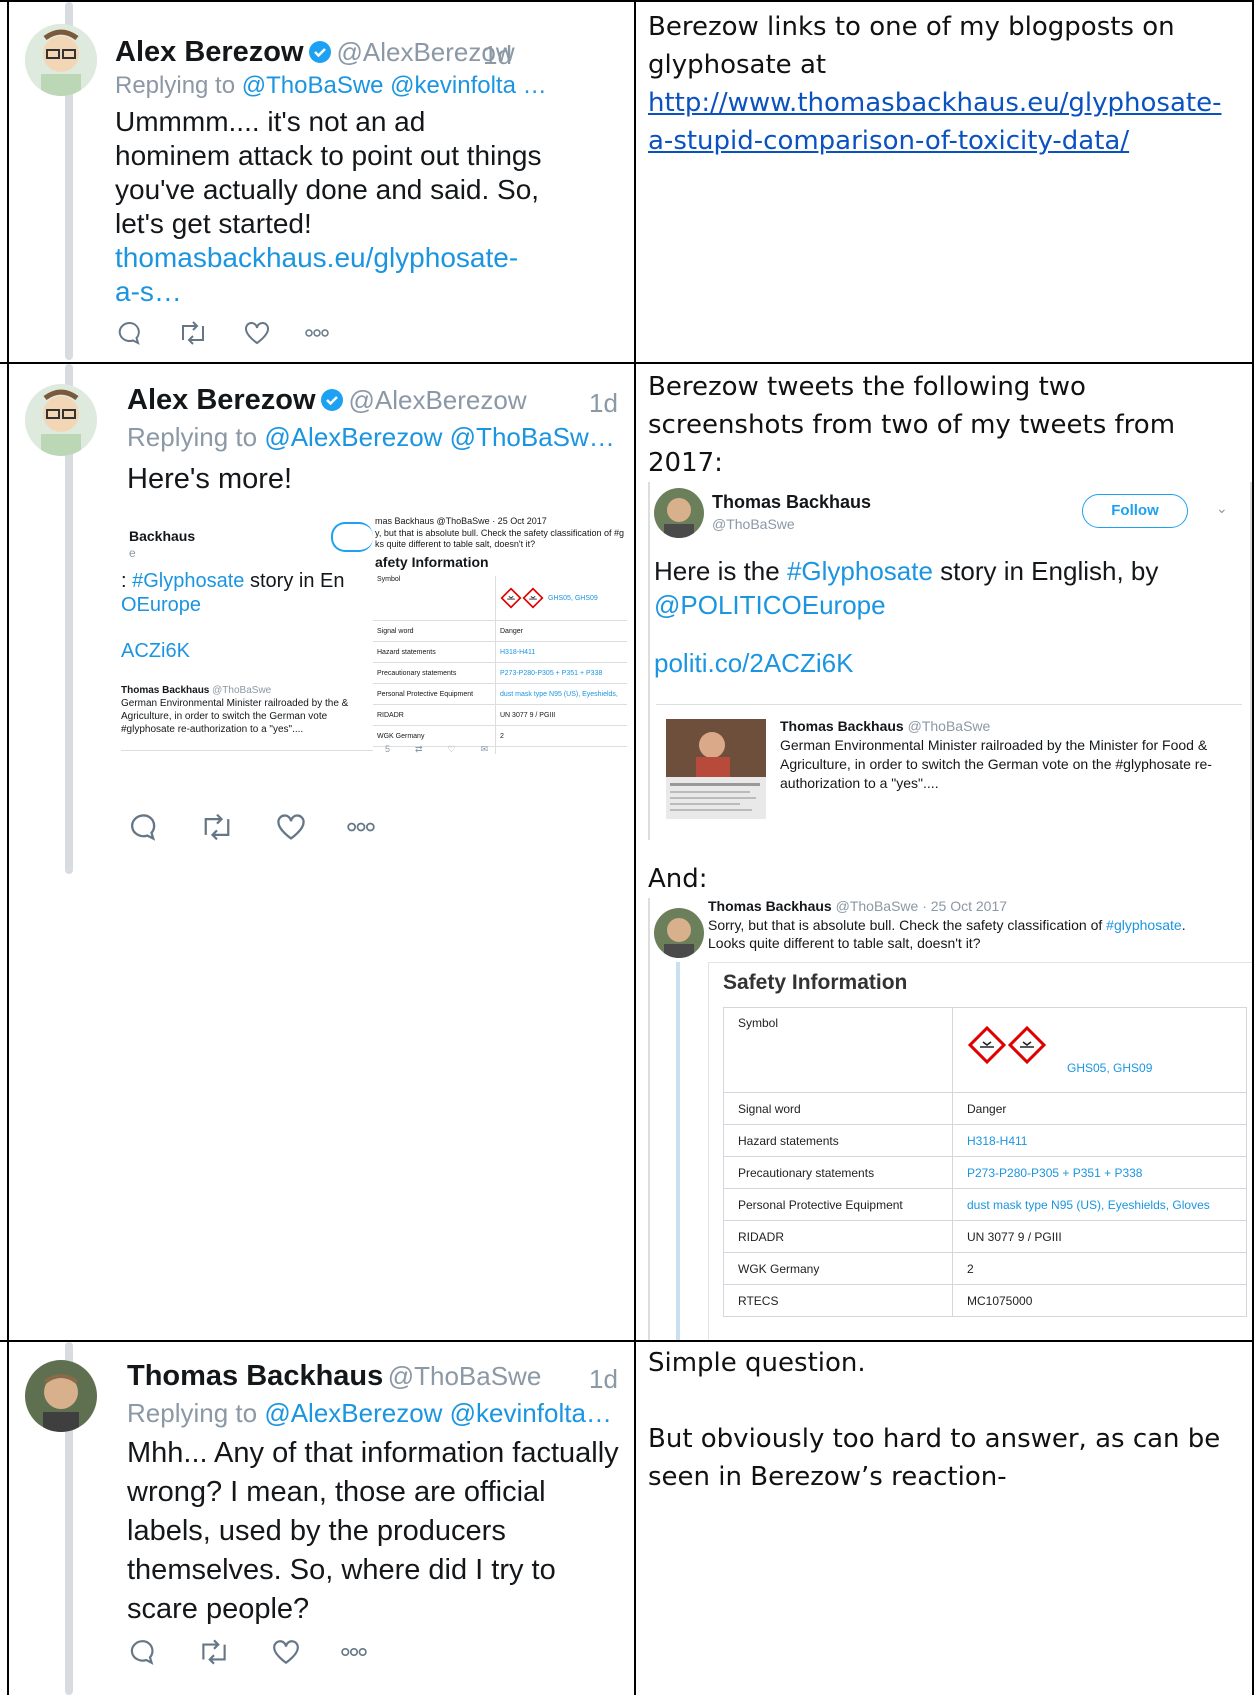 The width and height of the screenshot is (1254, 1695). Describe the element at coordinates (1099, 1172) in the screenshot. I see `safety-value: P273-P280-P305 + P351 + P338` at that location.